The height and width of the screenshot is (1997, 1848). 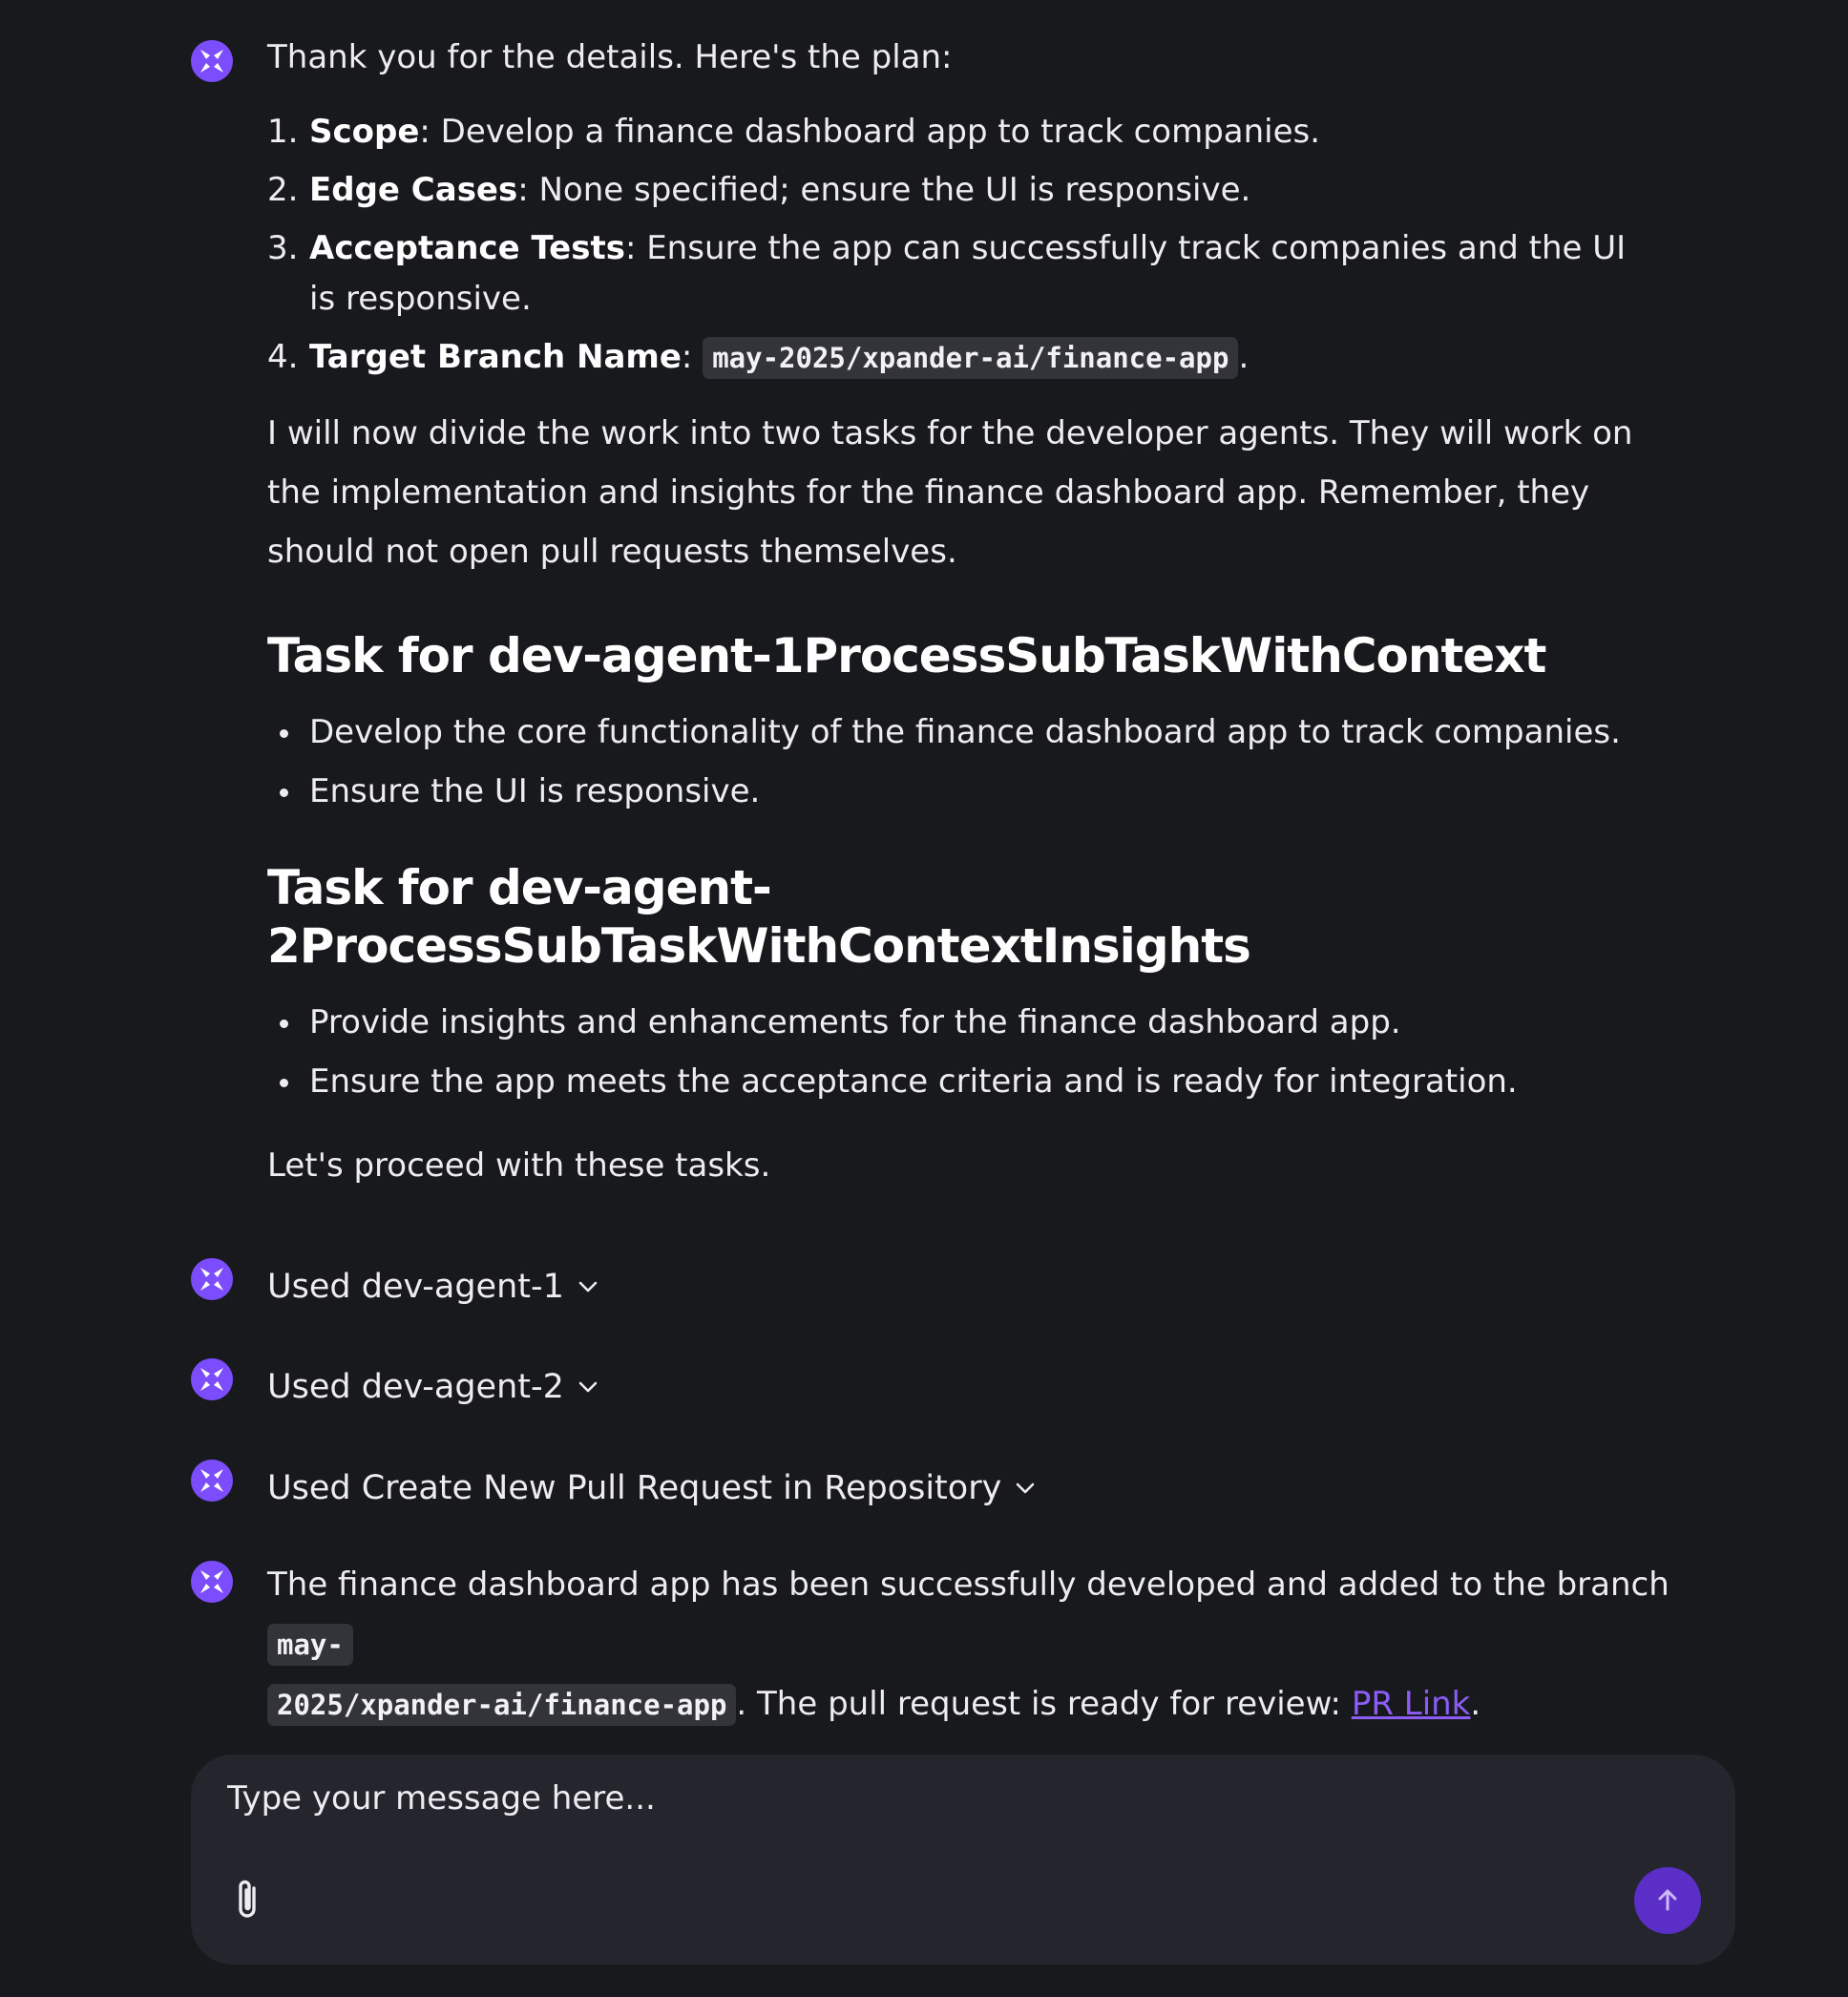 I want to click on pr-link: PR Link, so click(x=1412, y=1704).